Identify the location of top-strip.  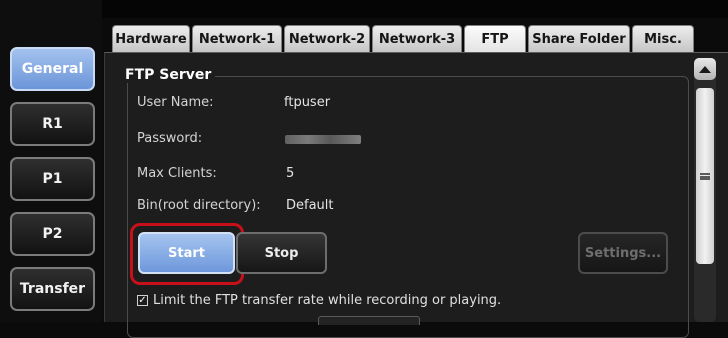
(364, 9).